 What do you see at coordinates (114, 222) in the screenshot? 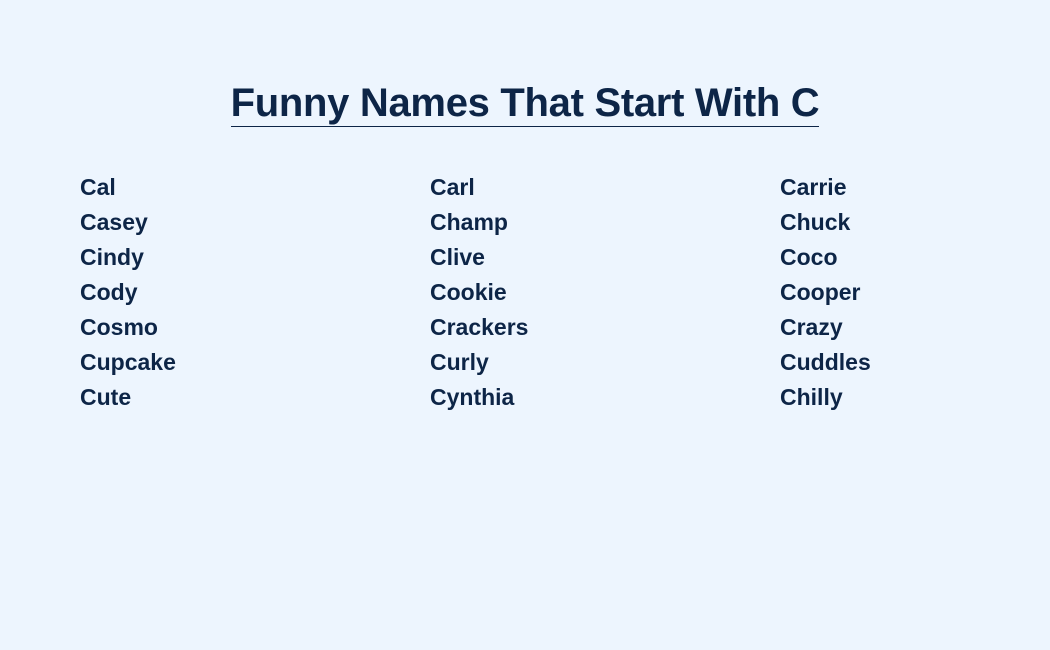
I see `name-item: Casey` at bounding box center [114, 222].